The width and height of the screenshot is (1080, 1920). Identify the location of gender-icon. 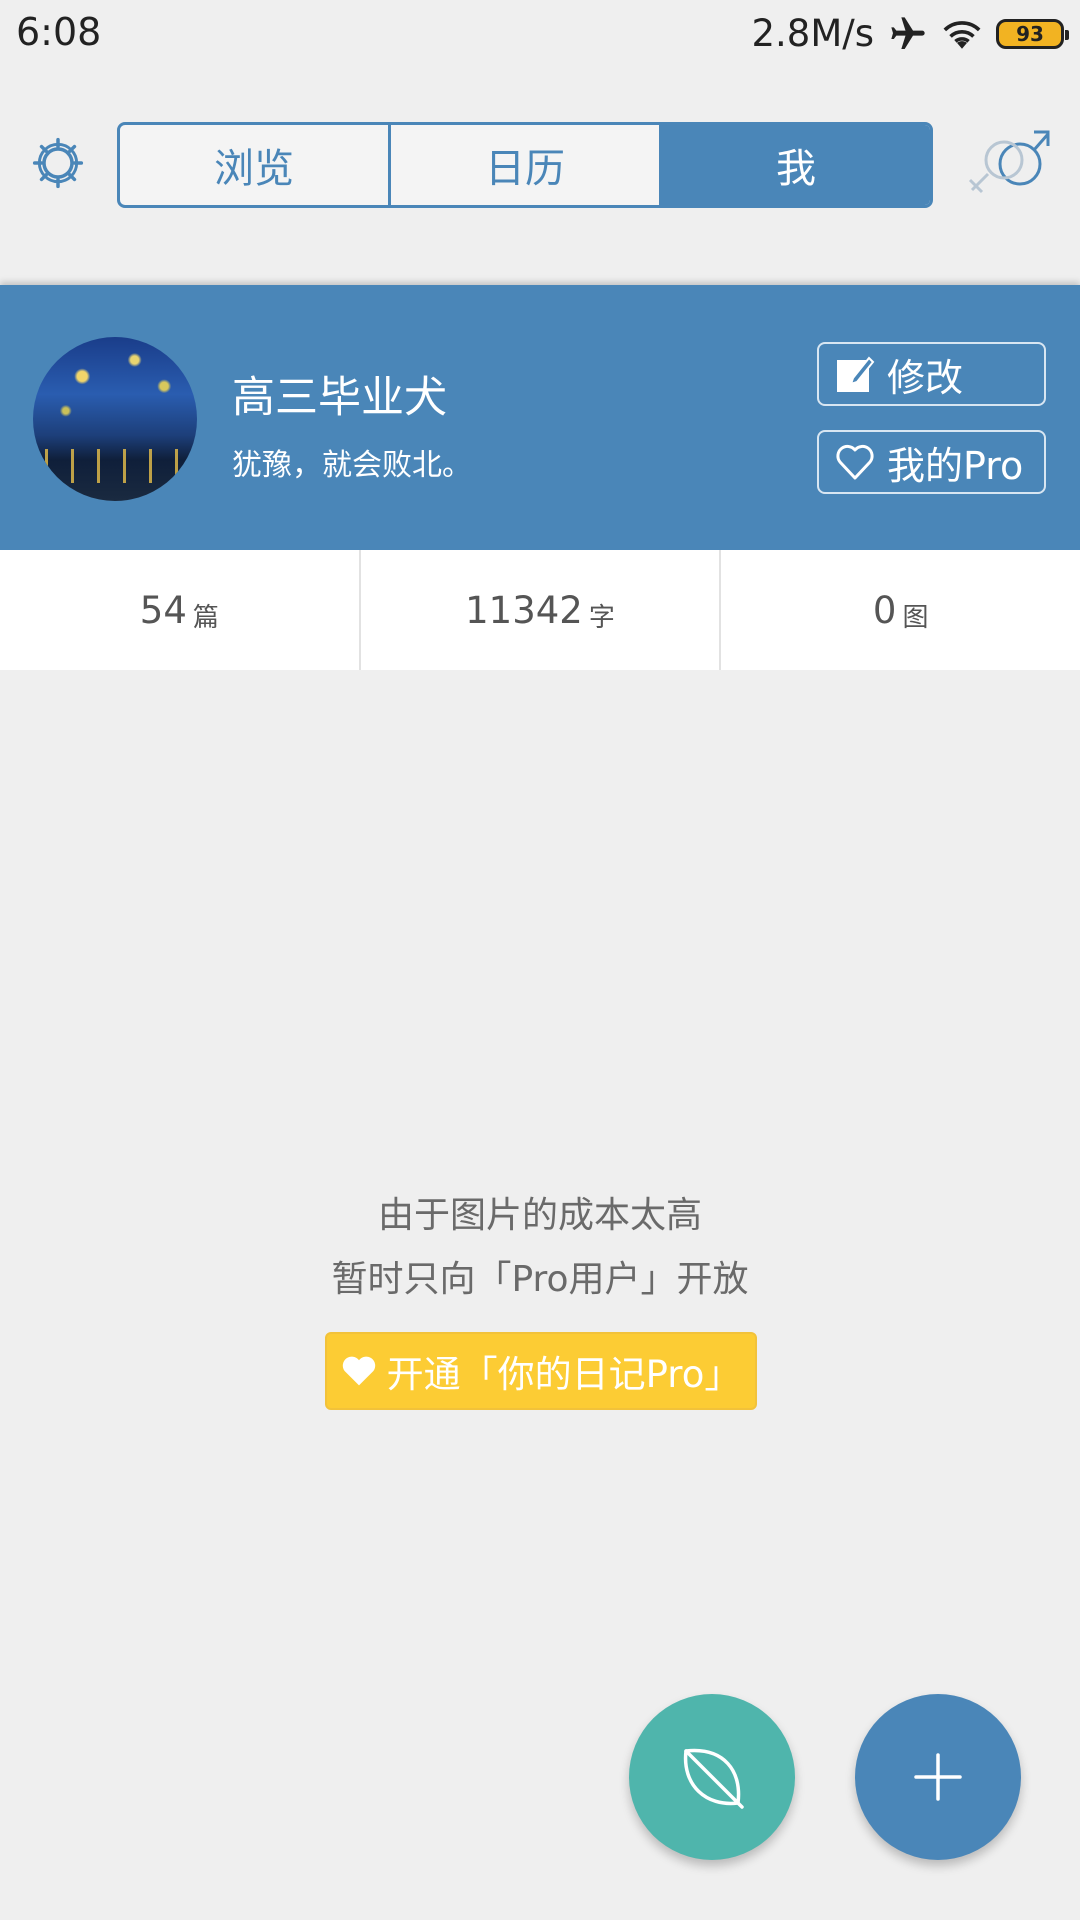
(1008, 164).